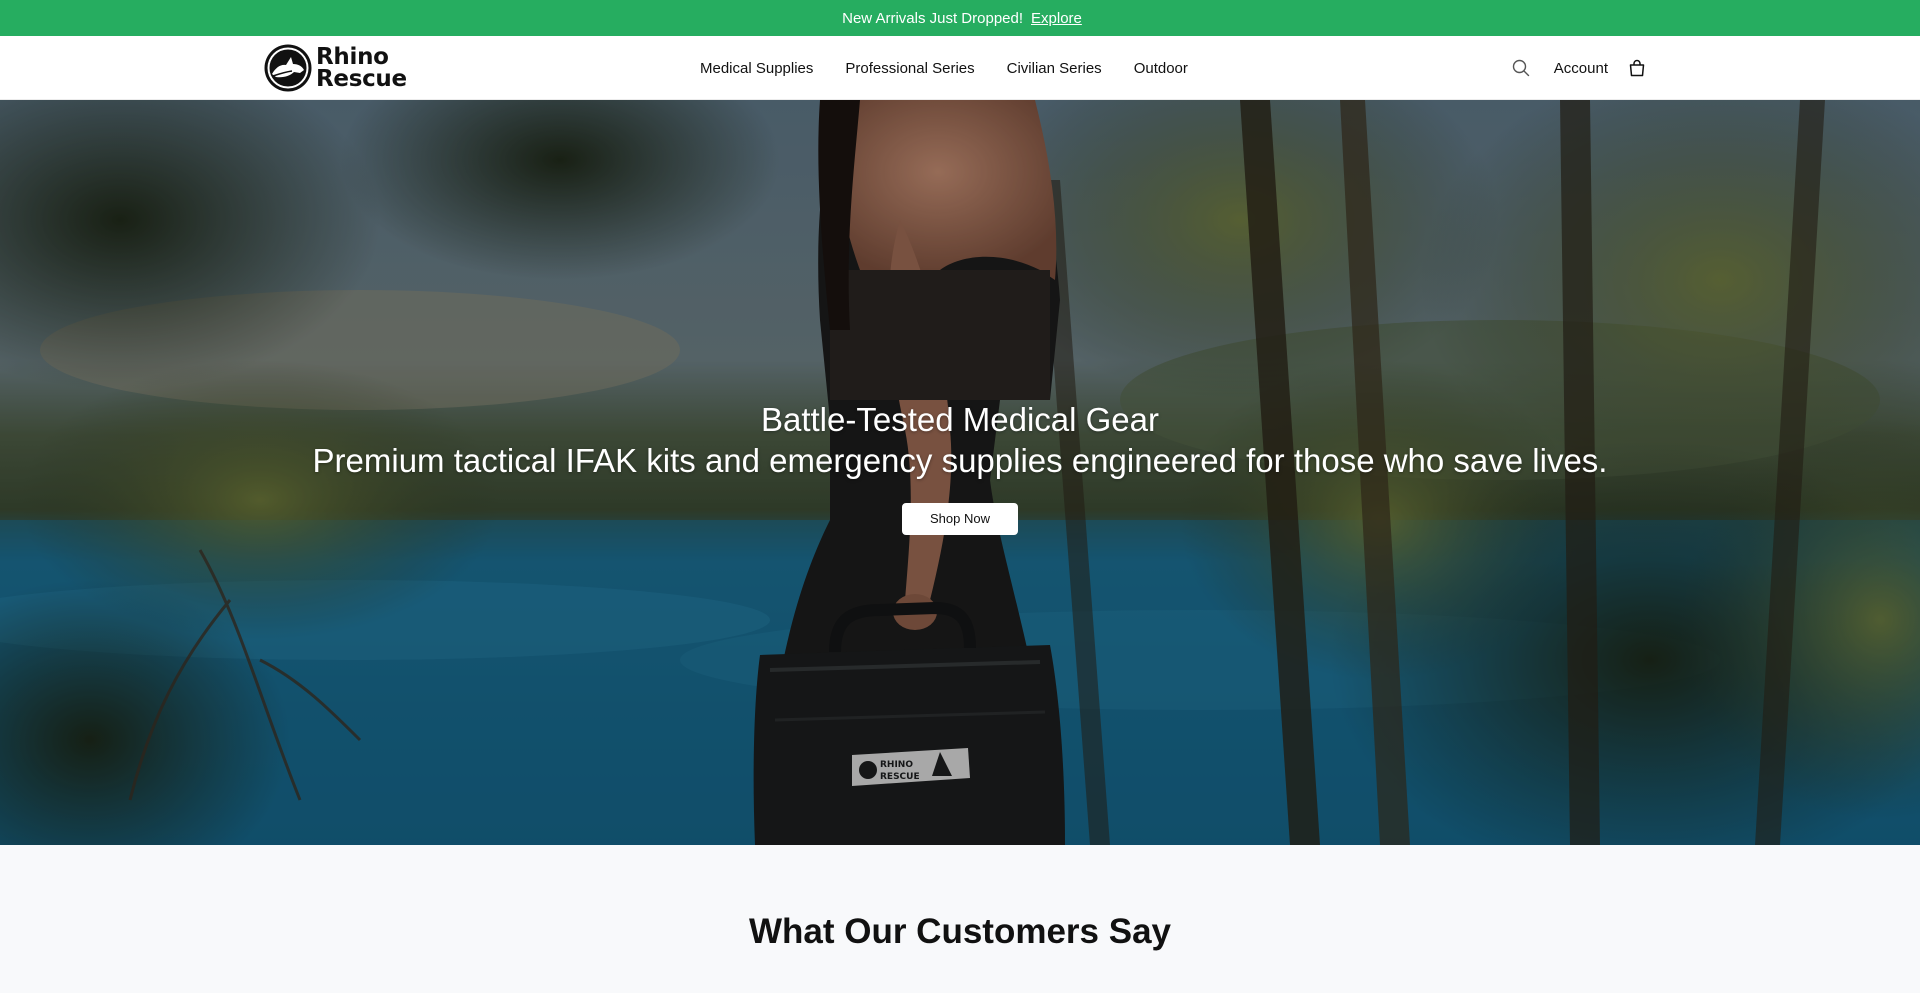 The height and width of the screenshot is (993, 1920). I want to click on announcement-bar: New Arrivals Just Dropped! Explore, so click(960, 18).